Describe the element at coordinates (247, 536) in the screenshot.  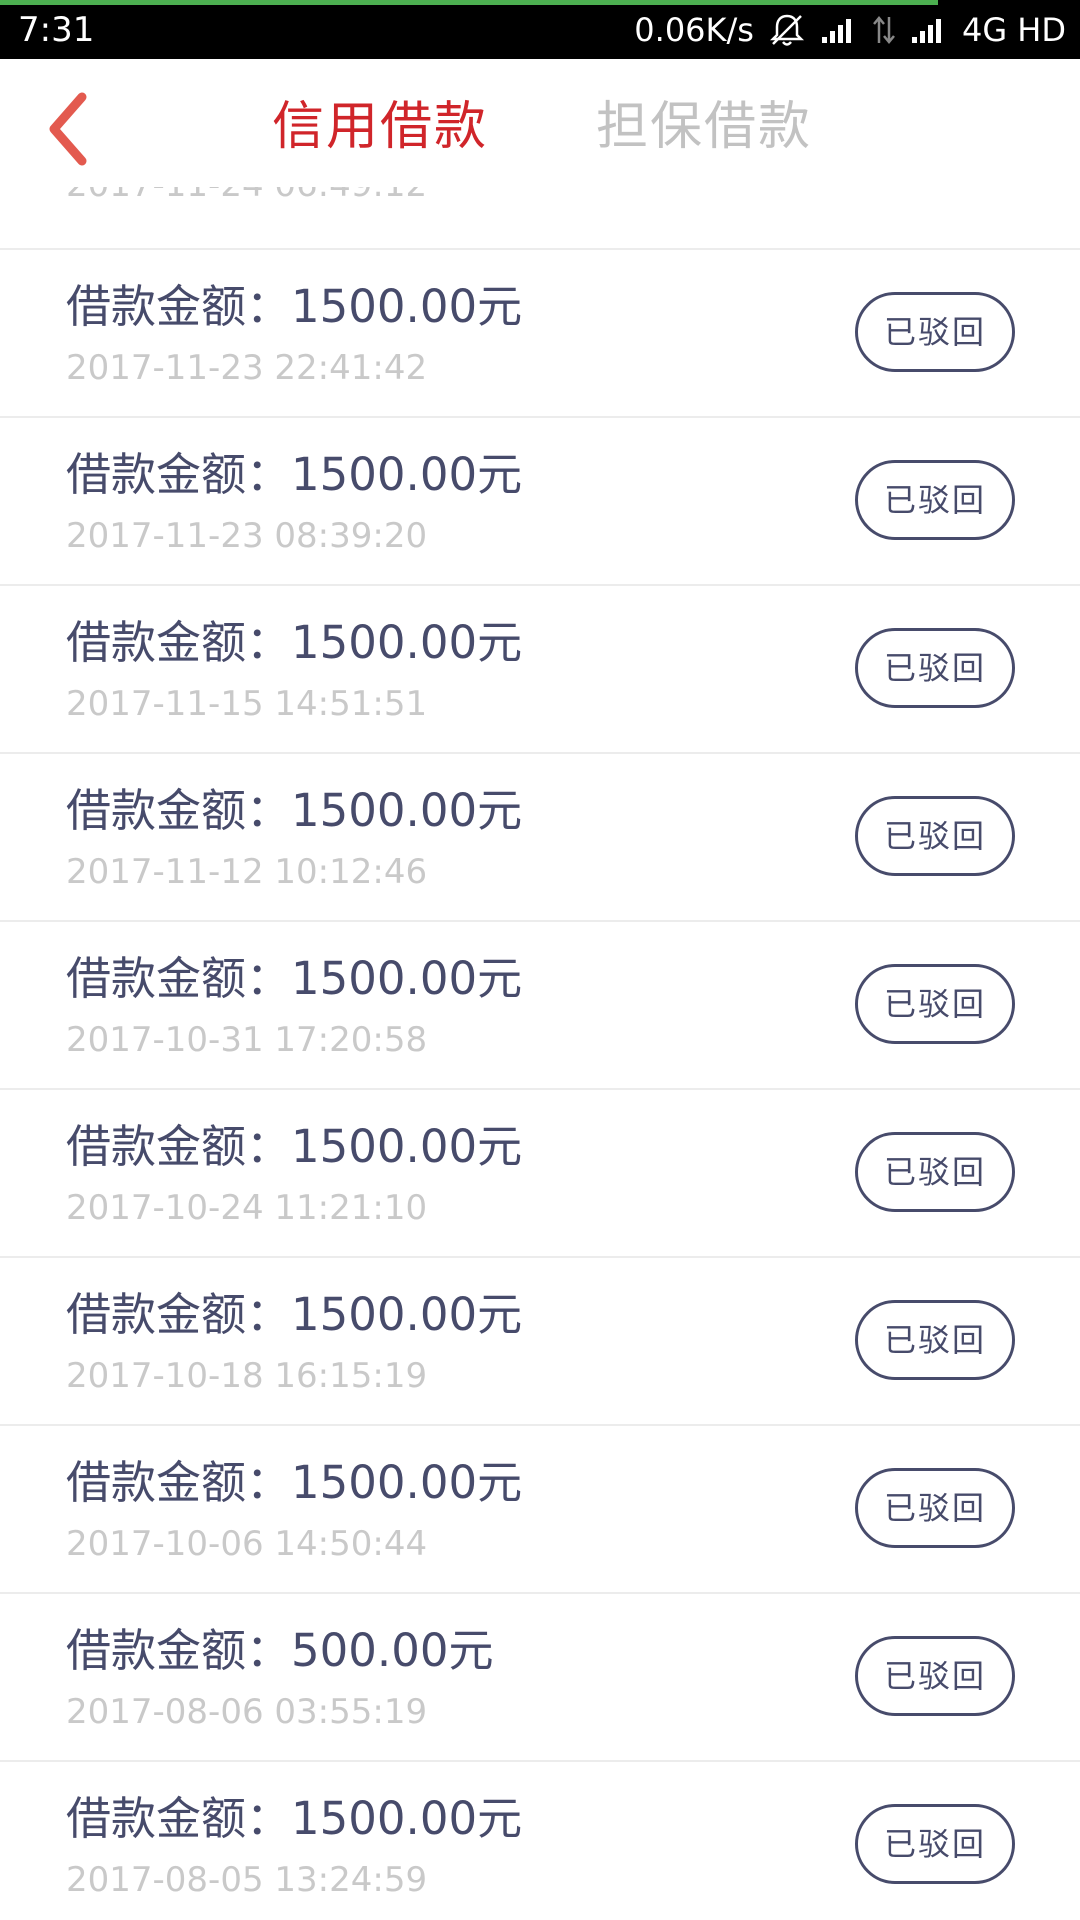
I see `loan-date: 2017-11-23 08:39:20` at that location.